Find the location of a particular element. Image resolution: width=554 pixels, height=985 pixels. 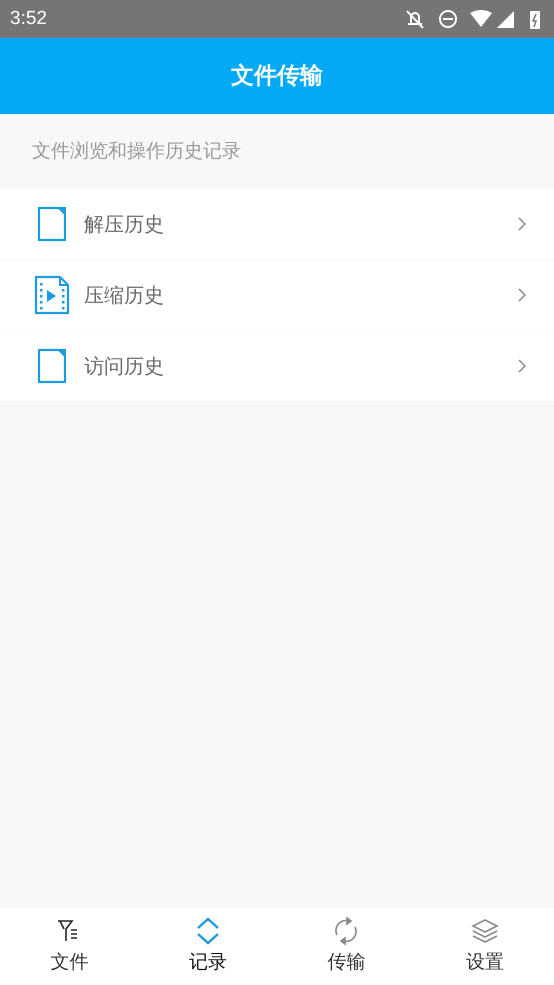

nav-tab: 文件 is located at coordinates (69, 946).